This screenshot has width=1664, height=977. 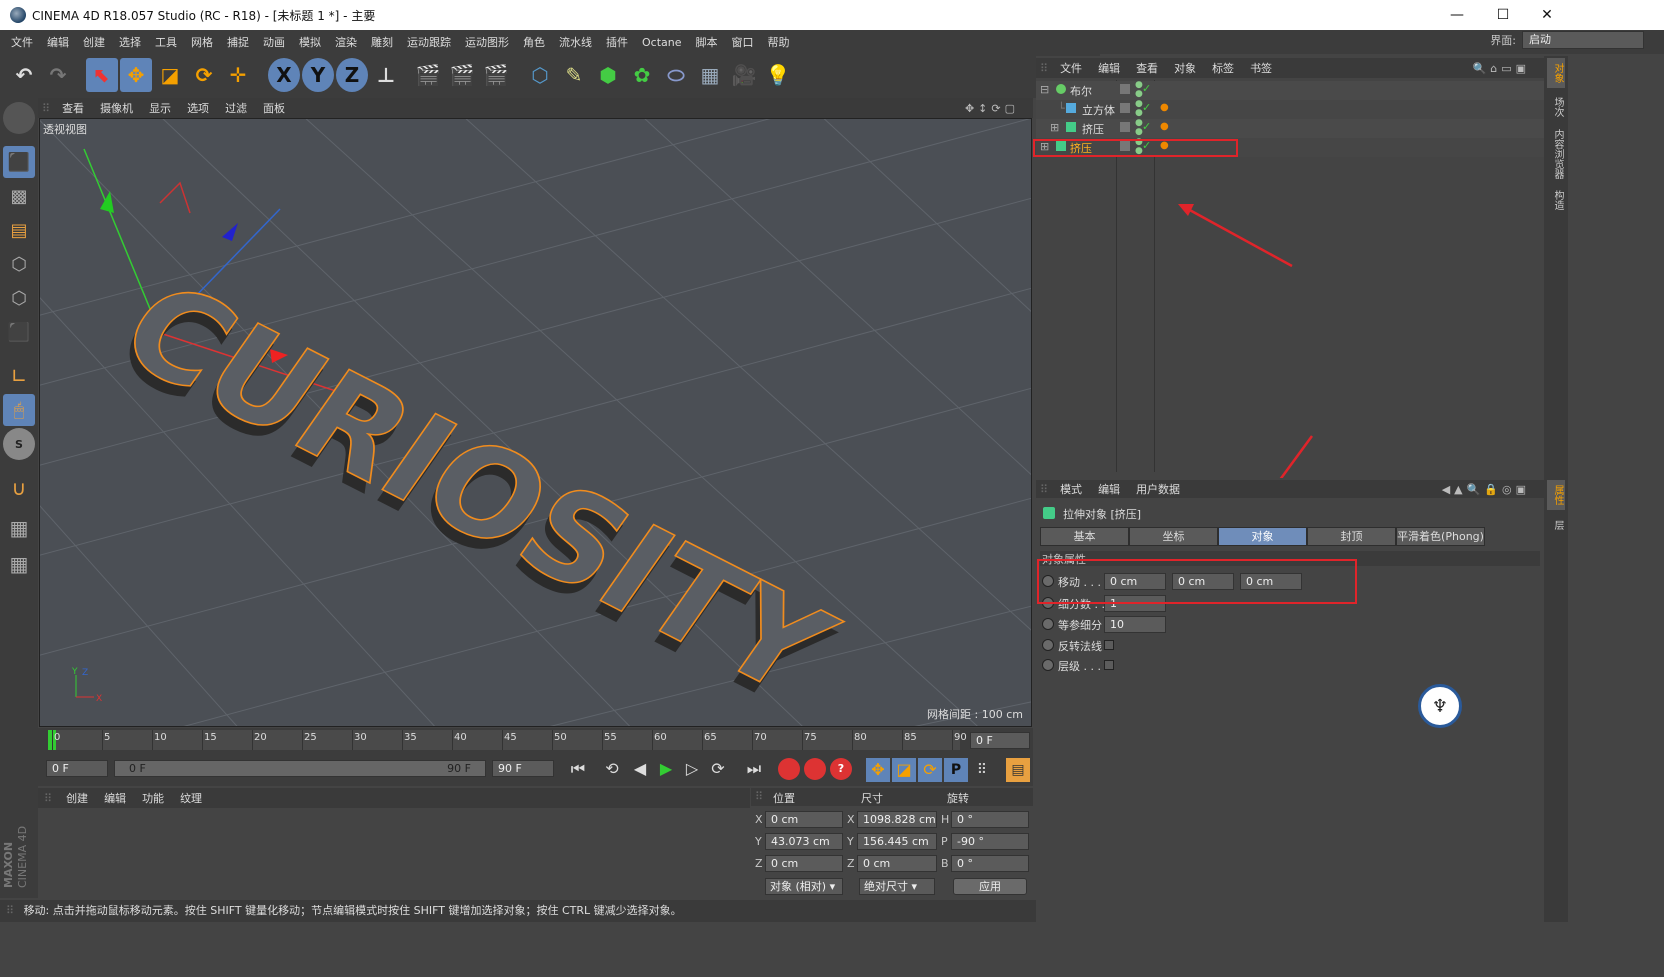 What do you see at coordinates (534, 42) in the screenshot?
I see `menu-character: 角色` at bounding box center [534, 42].